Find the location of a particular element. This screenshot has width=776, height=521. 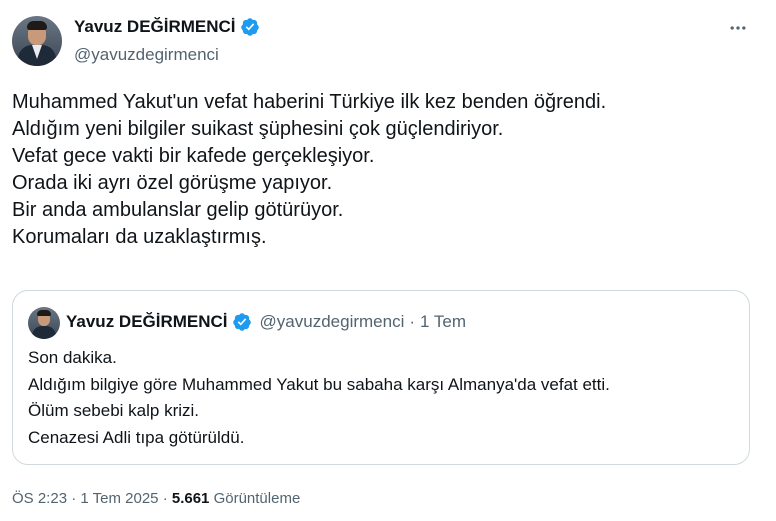

views-label: Görüntüleme is located at coordinates (257, 498).